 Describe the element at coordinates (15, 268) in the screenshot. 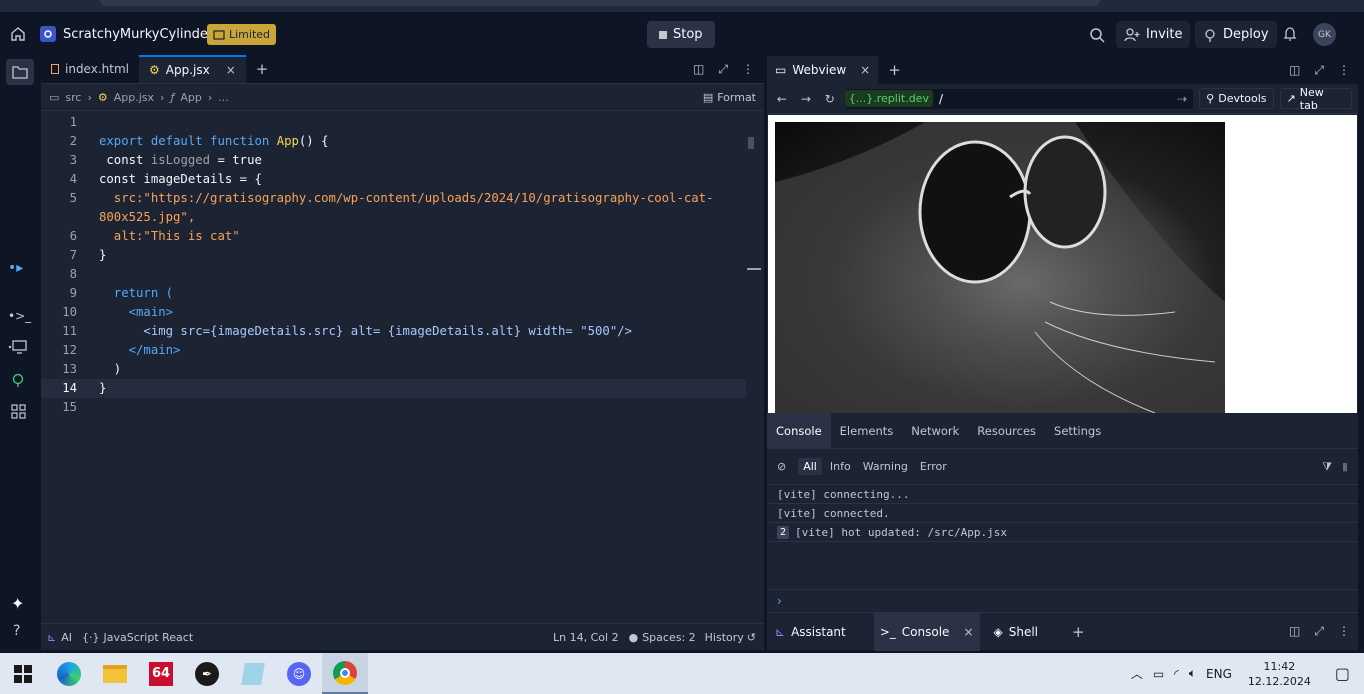

I see `agent-icon: •▸` at that location.